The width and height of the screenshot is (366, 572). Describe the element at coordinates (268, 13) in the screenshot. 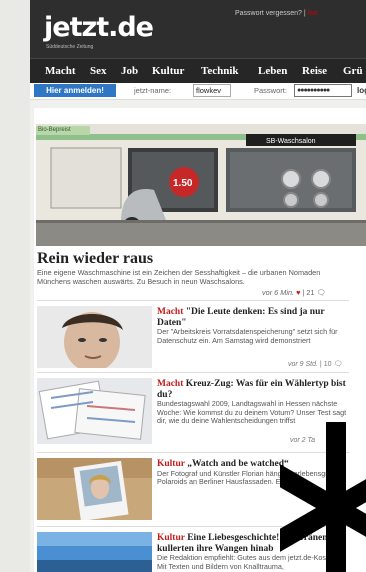

I see `forgot-password-link: Passwort vergessen?` at that location.